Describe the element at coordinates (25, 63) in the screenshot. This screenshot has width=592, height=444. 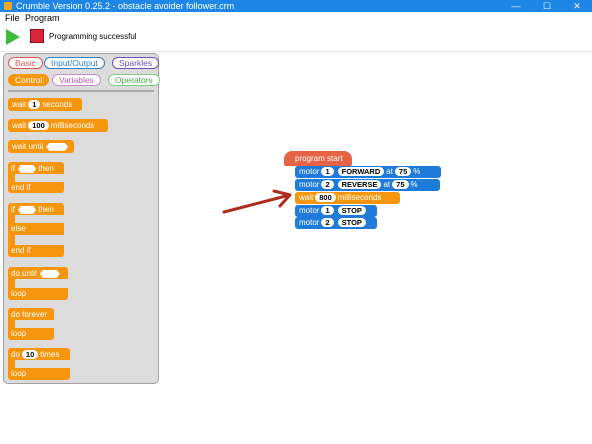
I see `category-basic: Basic` at that location.